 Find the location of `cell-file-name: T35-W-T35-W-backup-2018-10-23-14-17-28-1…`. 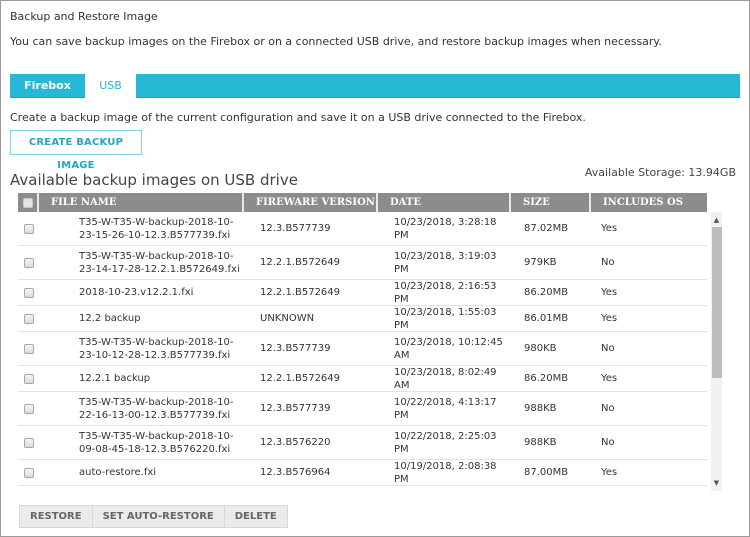

cell-file-name: T35-W-T35-W-backup-2018-10-23-14-17-28-1… is located at coordinates (159, 262).